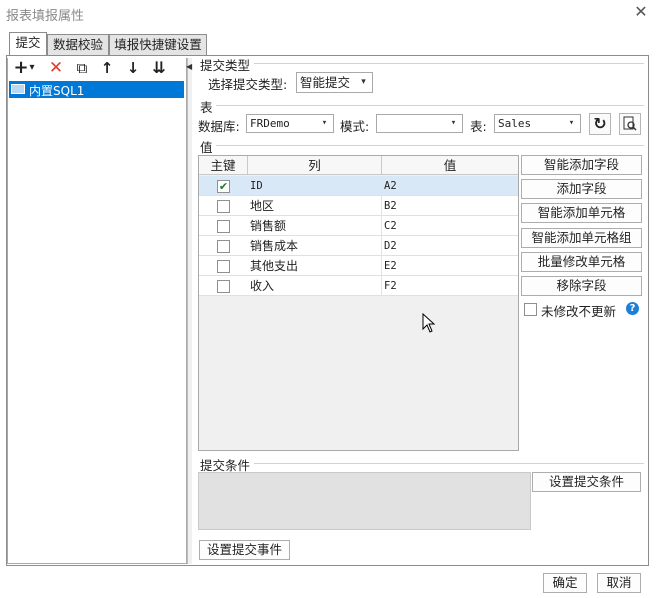 The height and width of the screenshot is (598, 656). What do you see at coordinates (206, 147) in the screenshot?
I see `values-section-label: 值` at bounding box center [206, 147].